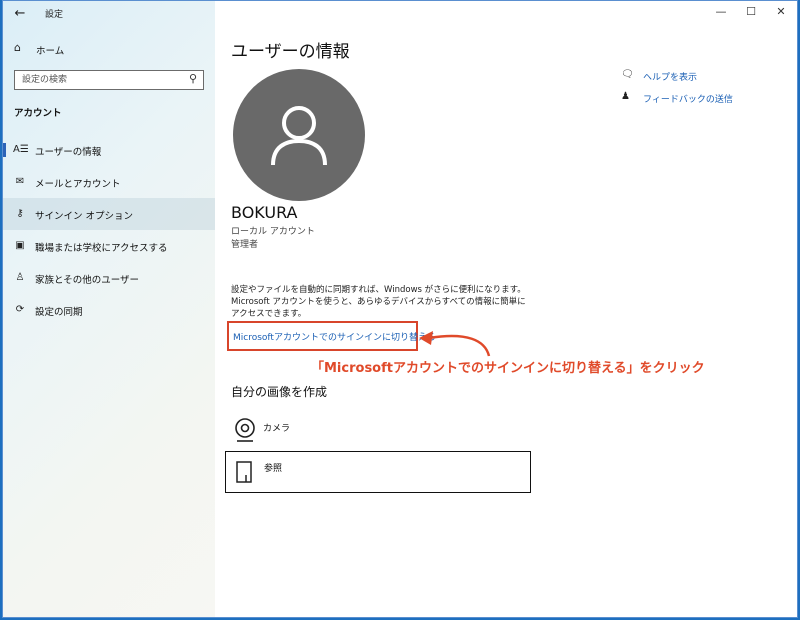 This screenshot has height=620, width=800. I want to click on camera-label: カメラ, so click(277, 429).